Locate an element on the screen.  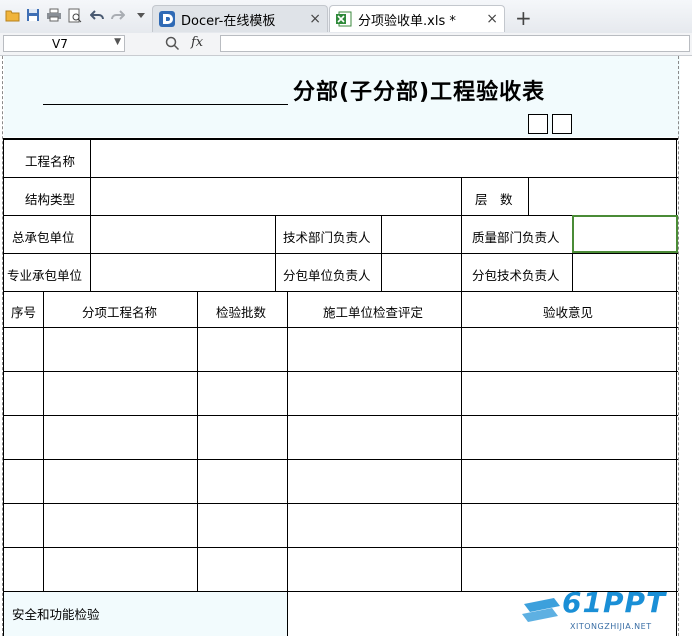
column-header-item-name: 分项工程名称 is located at coordinates (120, 312).